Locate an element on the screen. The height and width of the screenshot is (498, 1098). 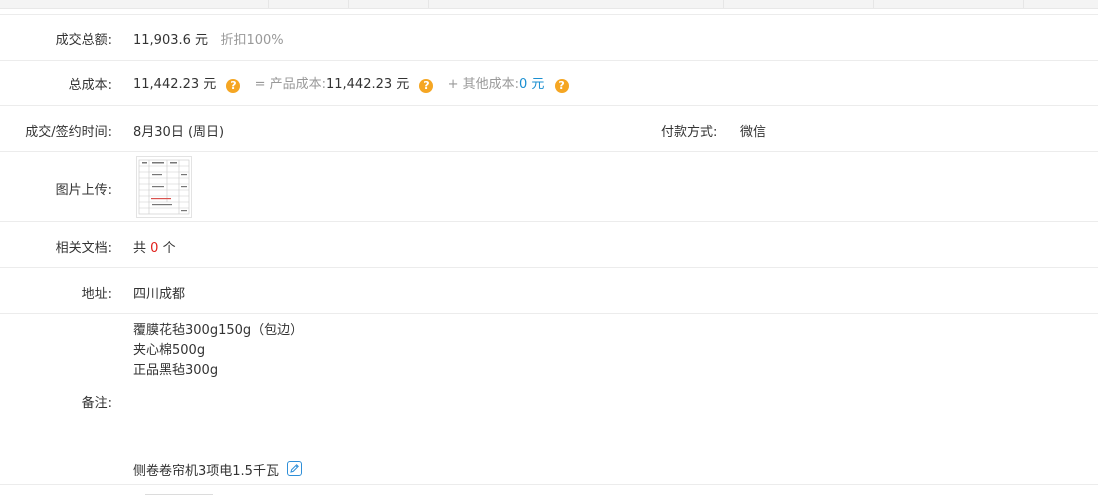
documents-count-group: 共 0 个 is located at coordinates (154, 246).